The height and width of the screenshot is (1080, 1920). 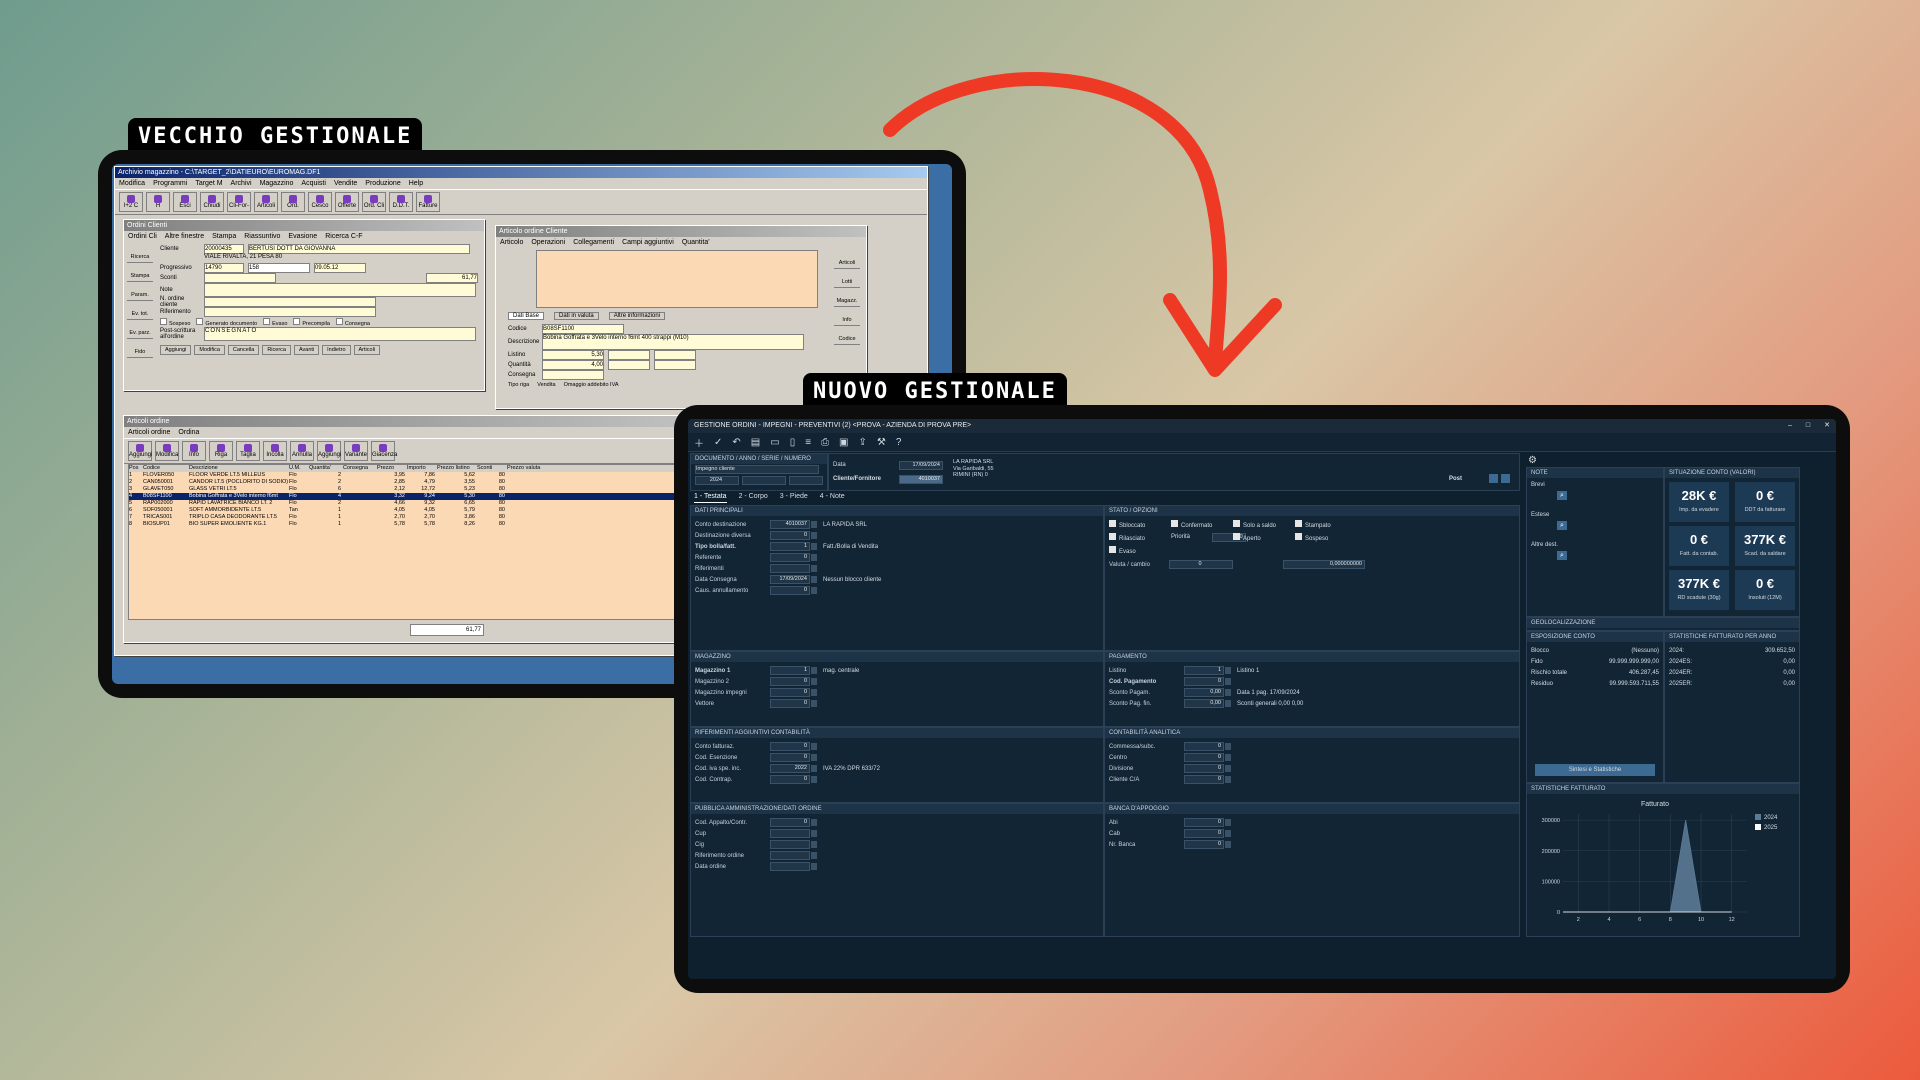 What do you see at coordinates (757, 469) in the screenshot?
I see `doc-type-select: Impegno cliente` at bounding box center [757, 469].